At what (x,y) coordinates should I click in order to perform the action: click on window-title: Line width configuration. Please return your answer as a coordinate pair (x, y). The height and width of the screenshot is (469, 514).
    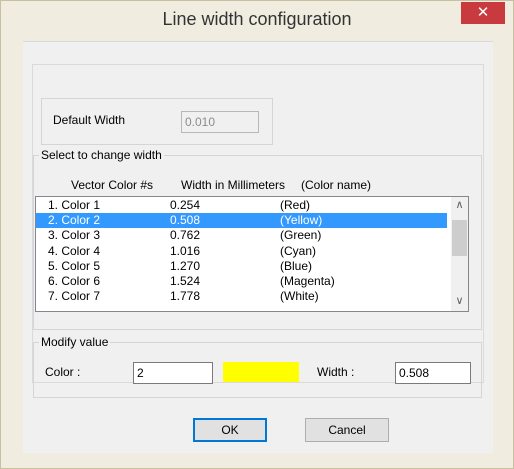
    Looking at the image, I should click on (257, 19).